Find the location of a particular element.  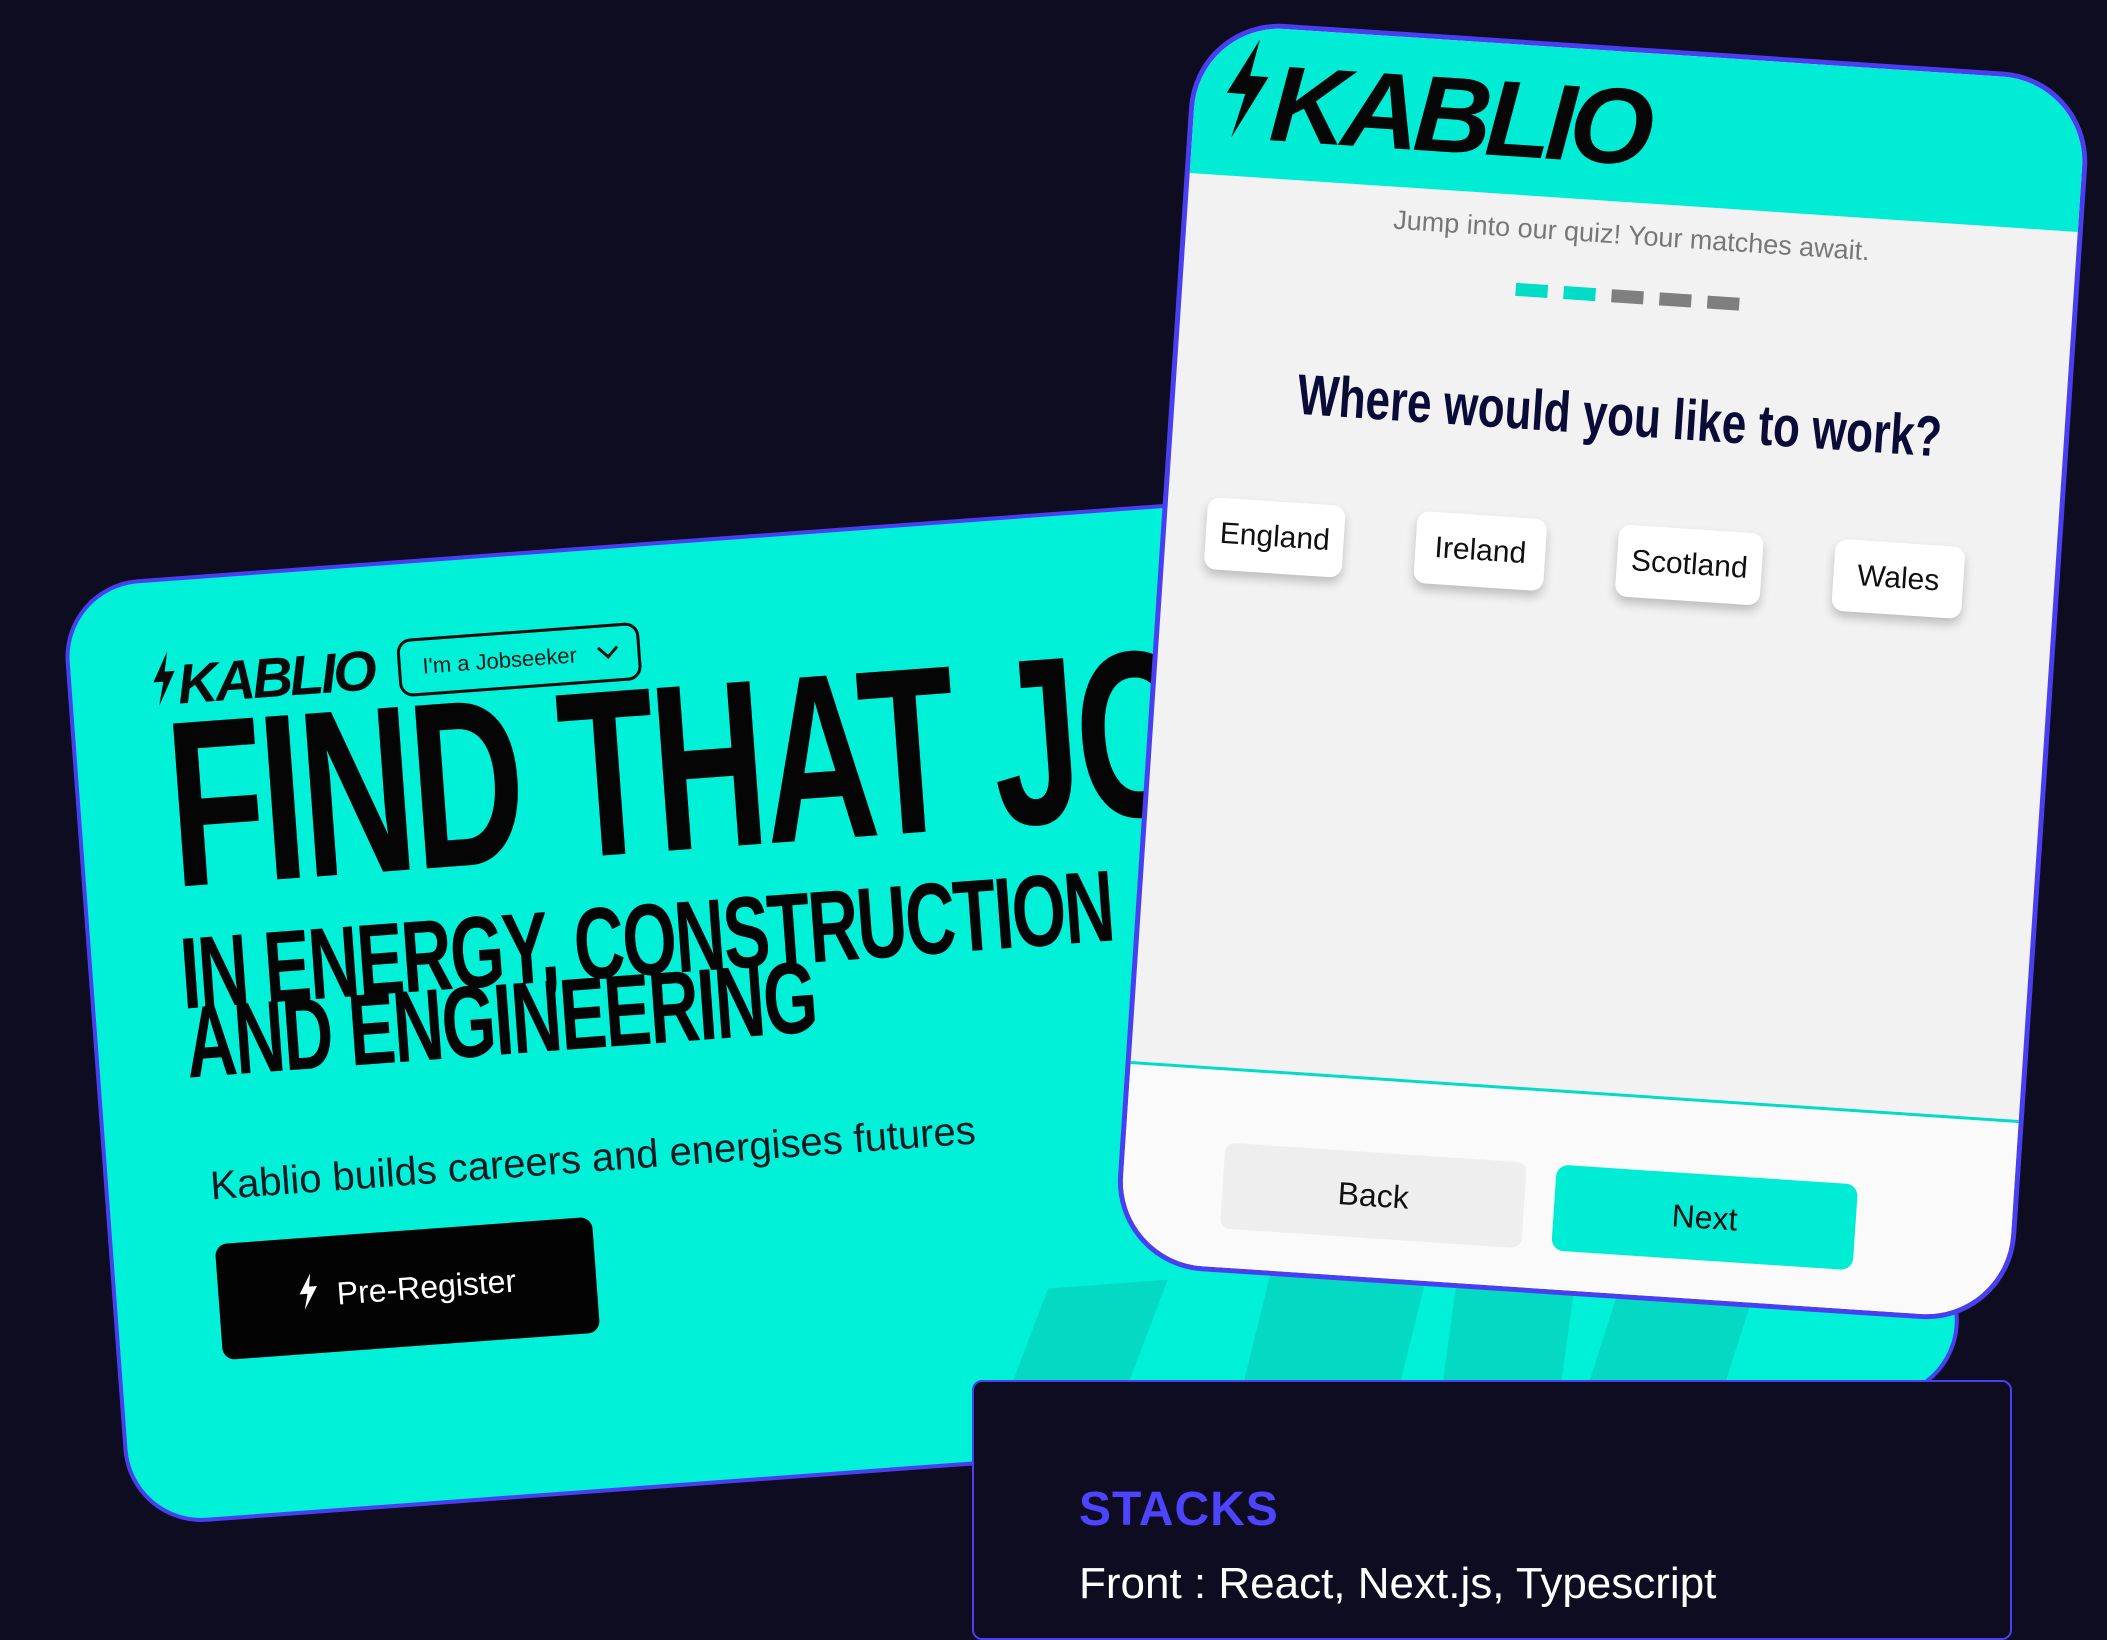

stacks-front: Front : React, Next.js, Typescript is located at coordinates (1398, 1583).